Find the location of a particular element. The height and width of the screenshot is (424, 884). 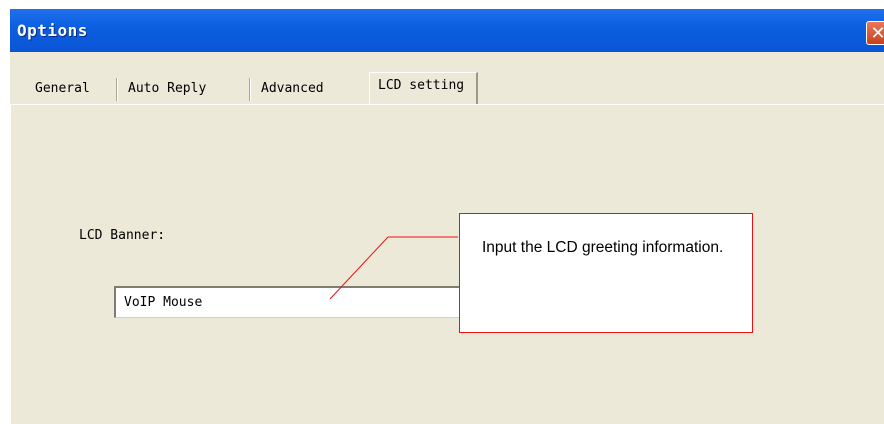

annotation-callout: Input the LCD greeting information. is located at coordinates (606, 273).